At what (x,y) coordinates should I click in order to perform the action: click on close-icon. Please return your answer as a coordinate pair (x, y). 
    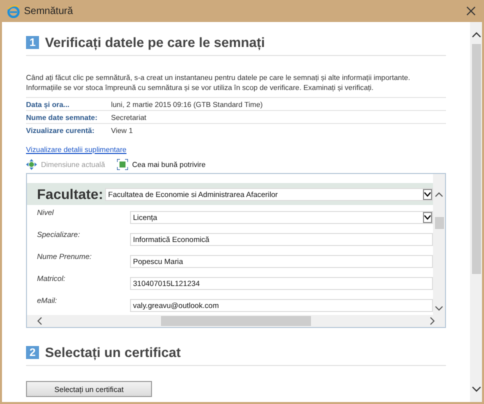
    Looking at the image, I should click on (471, 11).